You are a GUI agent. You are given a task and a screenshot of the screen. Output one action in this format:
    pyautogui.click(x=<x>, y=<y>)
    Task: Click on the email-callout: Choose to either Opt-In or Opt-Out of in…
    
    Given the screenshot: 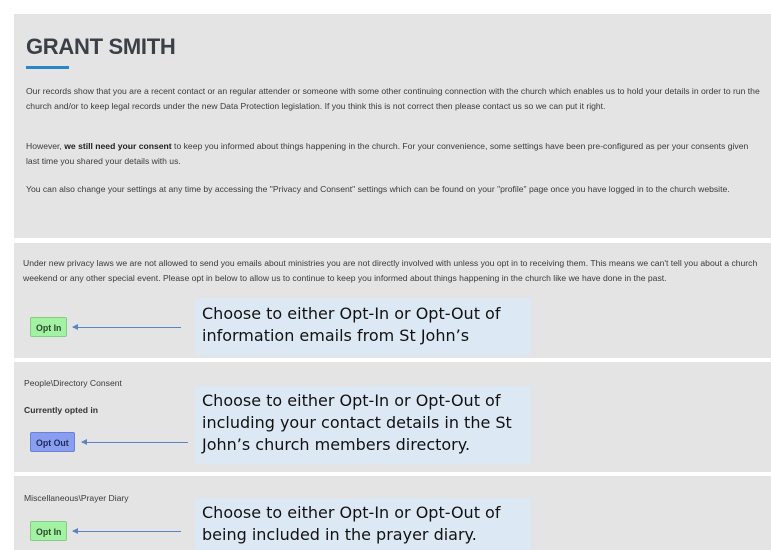 What is the action you would take?
    pyautogui.click(x=363, y=327)
    